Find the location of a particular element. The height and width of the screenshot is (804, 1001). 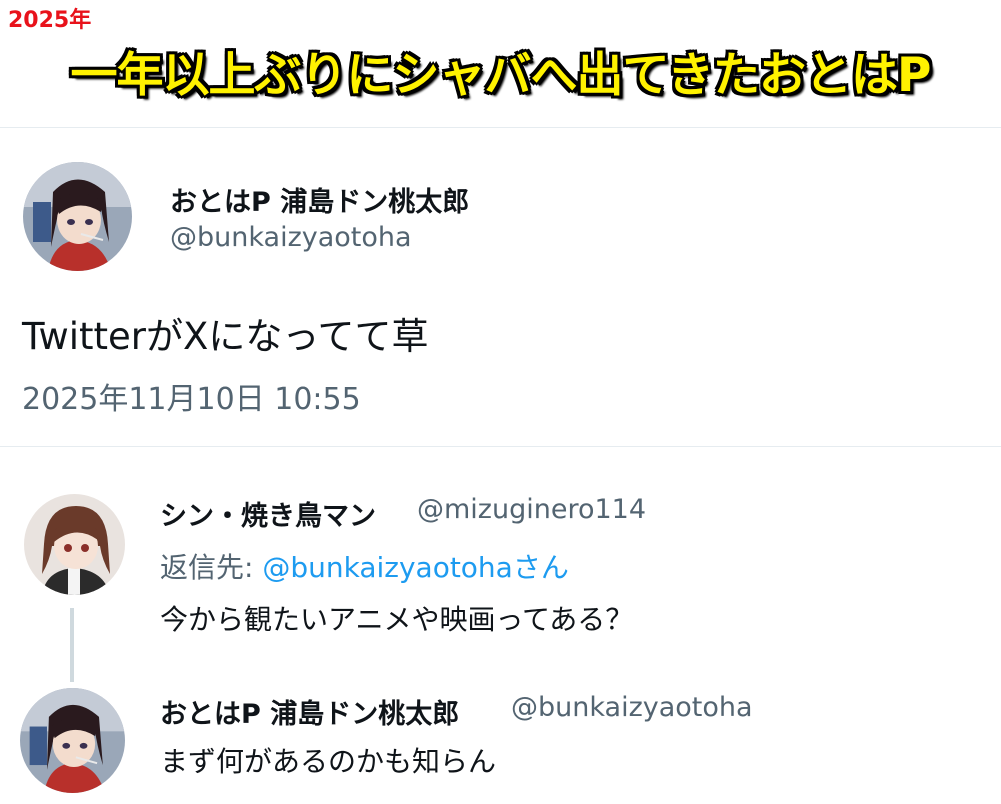

tweet-text: まず何があるのかも知らん is located at coordinates (328, 761).